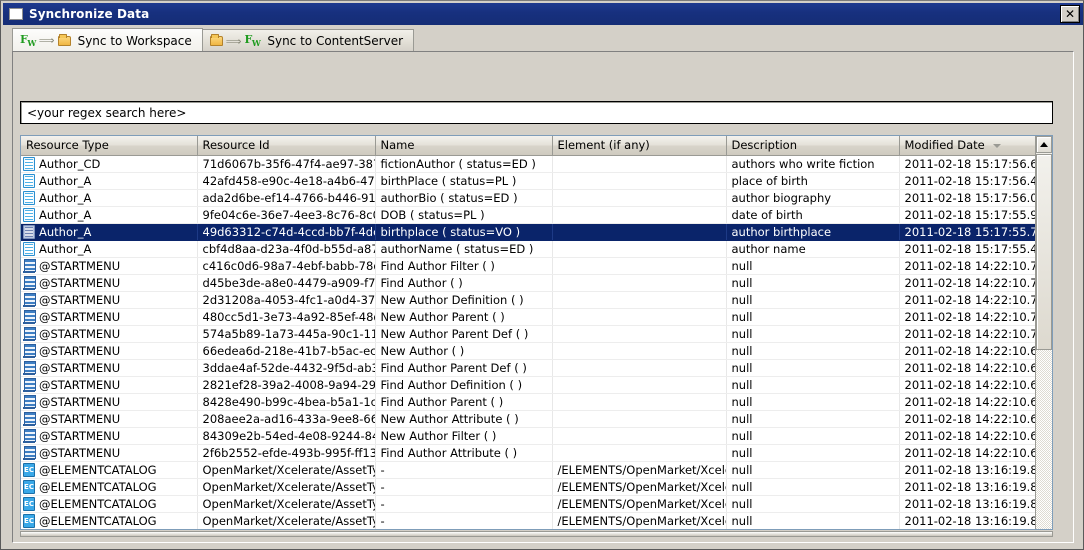 The height and width of the screenshot is (550, 1084). What do you see at coordinates (967, 146) in the screenshot?
I see `column-header-modified: Modified Date` at bounding box center [967, 146].